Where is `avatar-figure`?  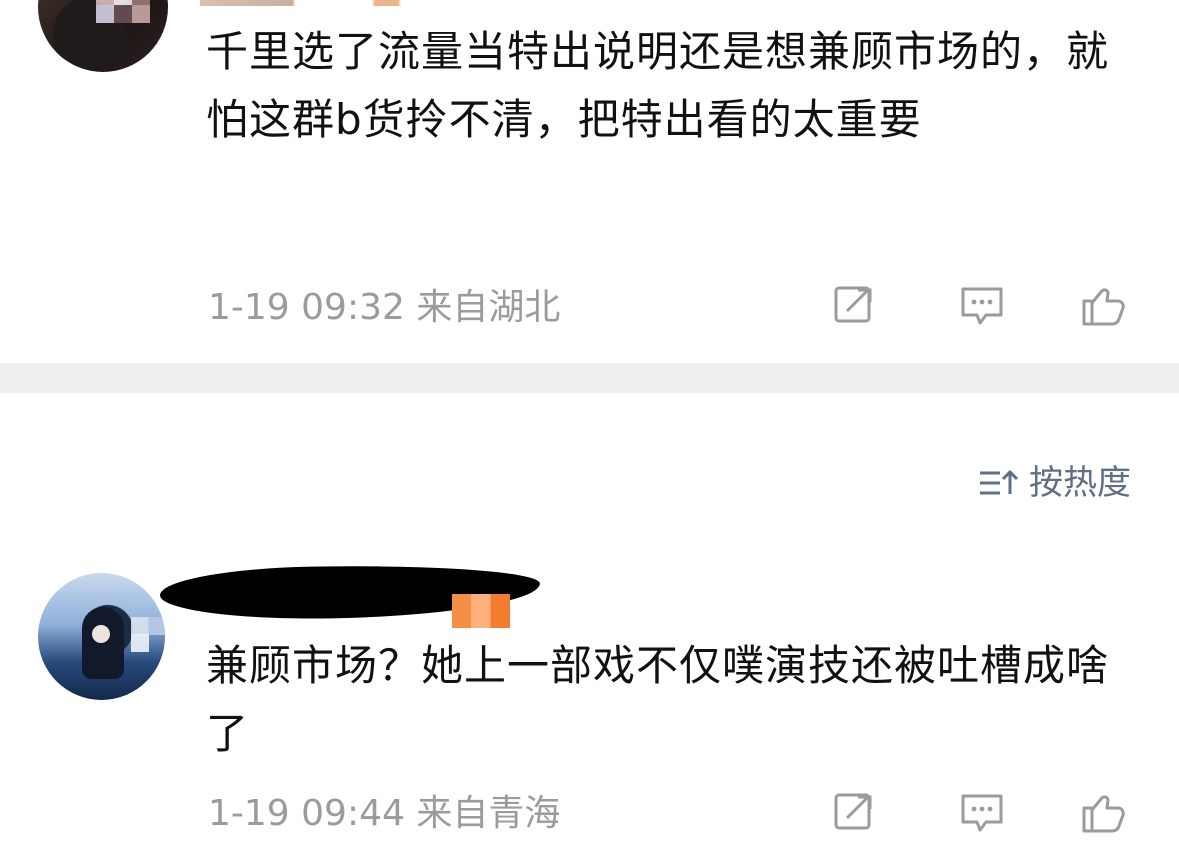 avatar-figure is located at coordinates (103, 643).